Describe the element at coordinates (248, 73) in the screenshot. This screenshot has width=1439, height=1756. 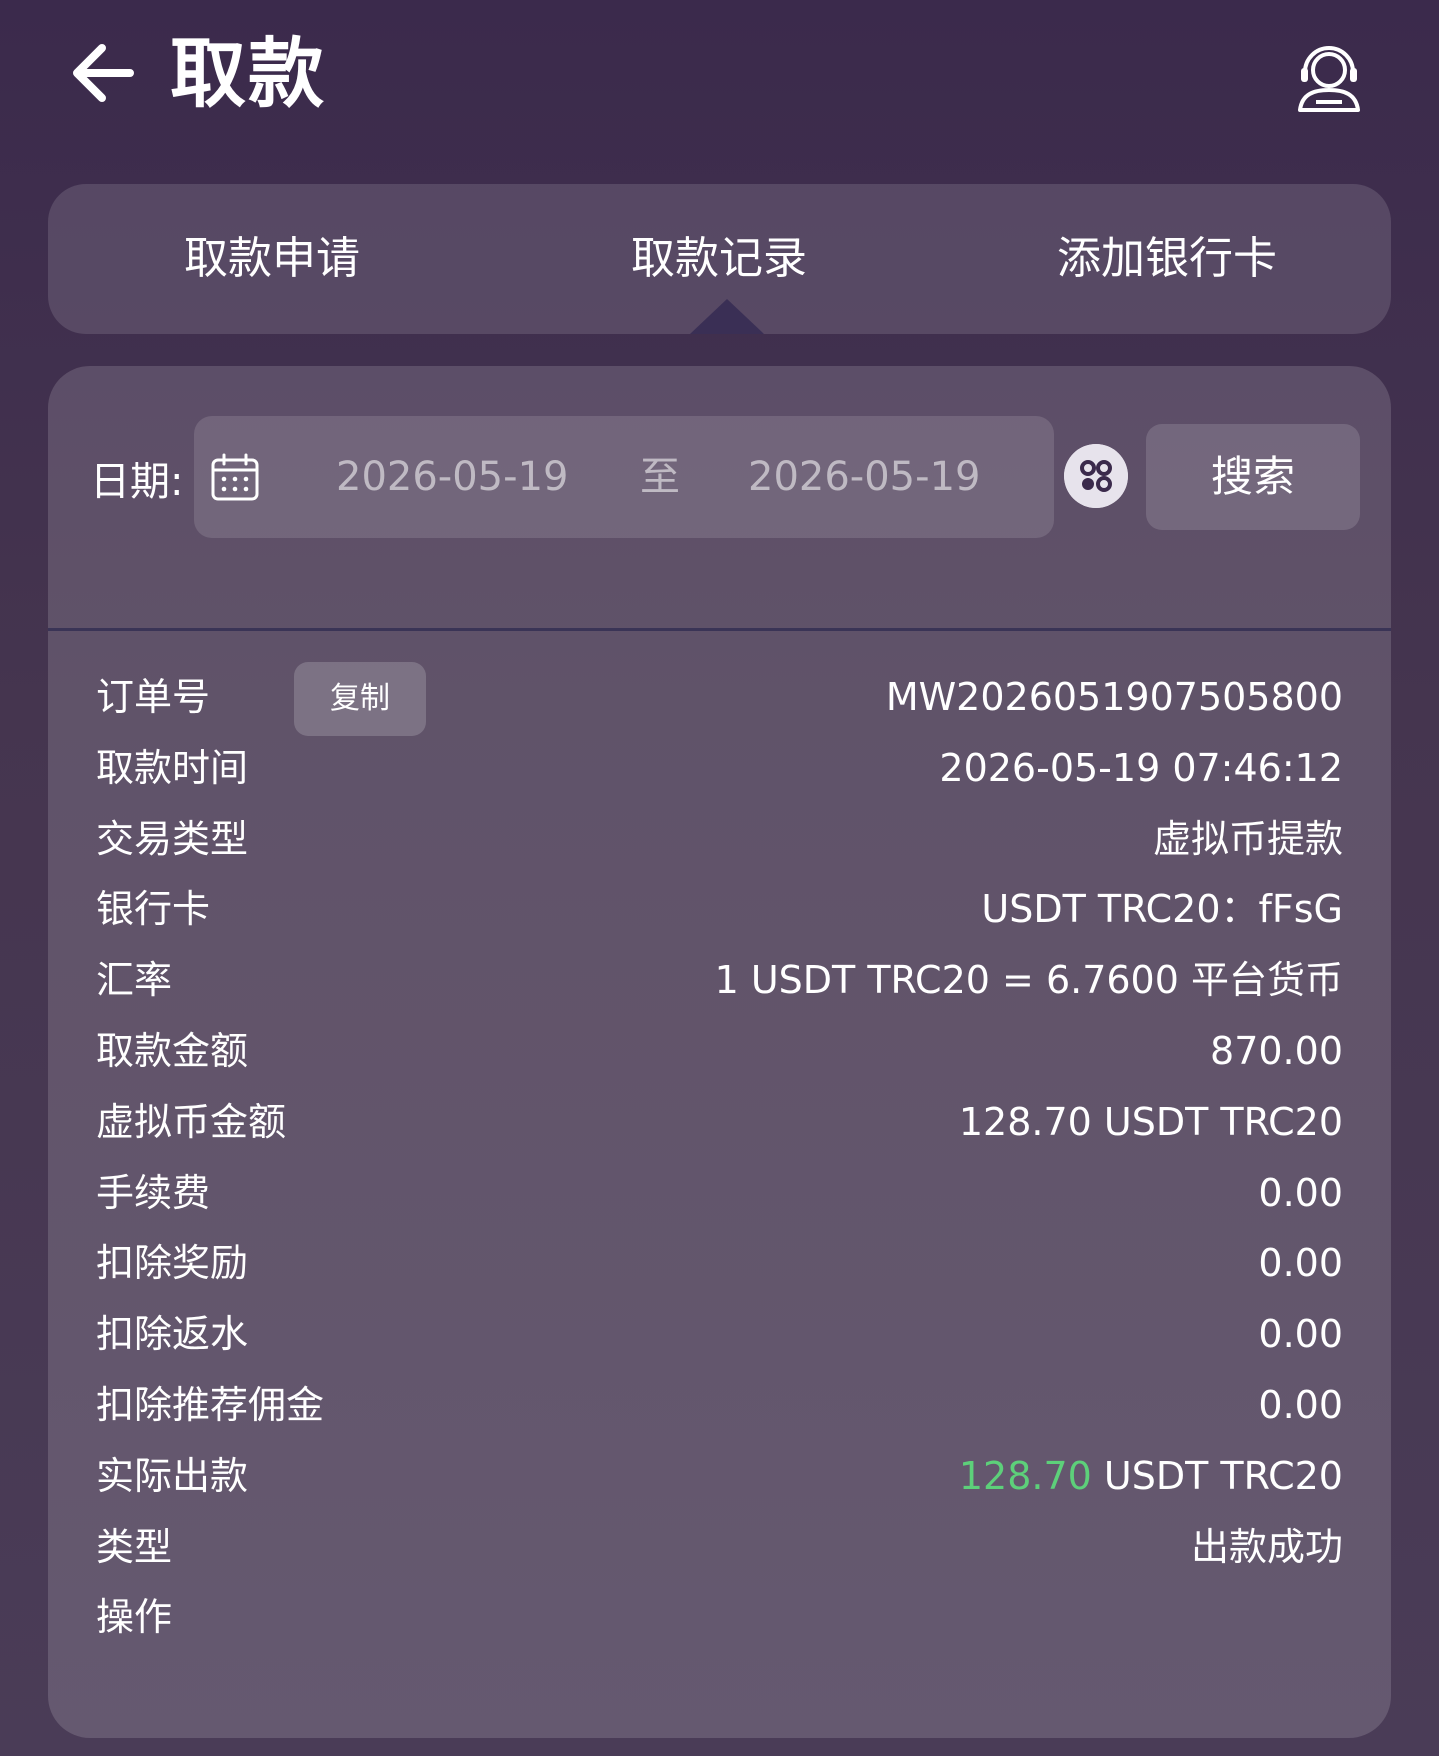
I see `page-title: 取款` at that location.